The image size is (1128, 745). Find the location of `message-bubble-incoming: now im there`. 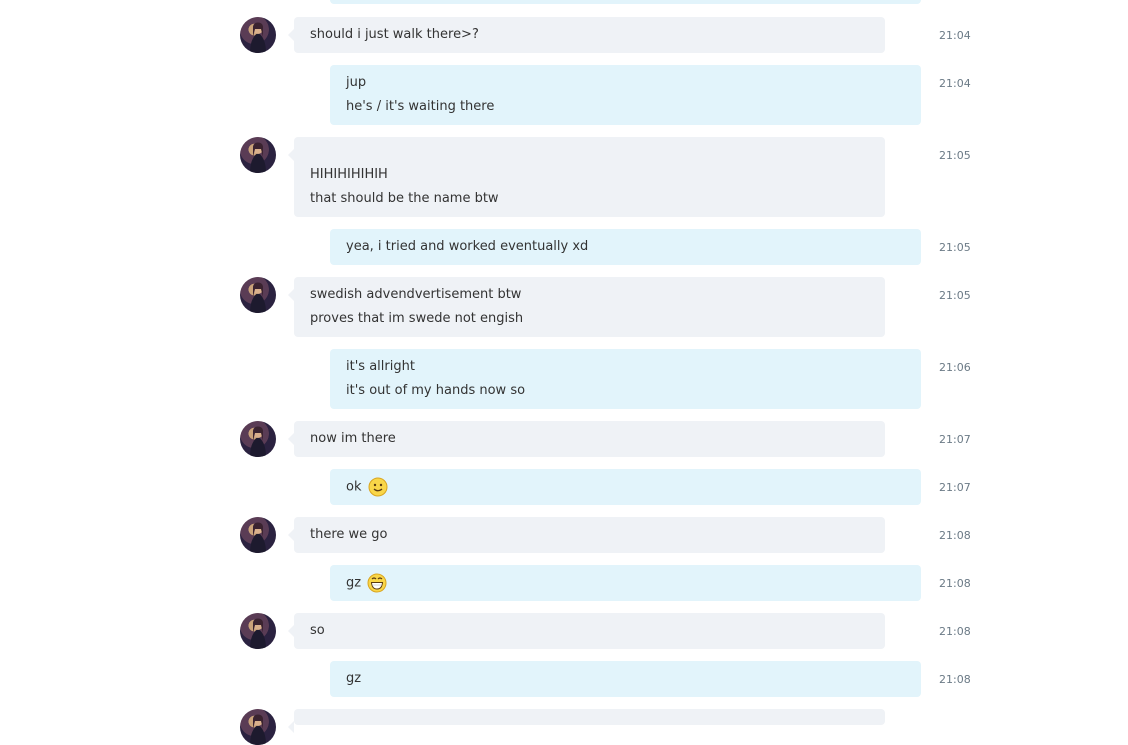

message-bubble-incoming: now im there is located at coordinates (586, 439).